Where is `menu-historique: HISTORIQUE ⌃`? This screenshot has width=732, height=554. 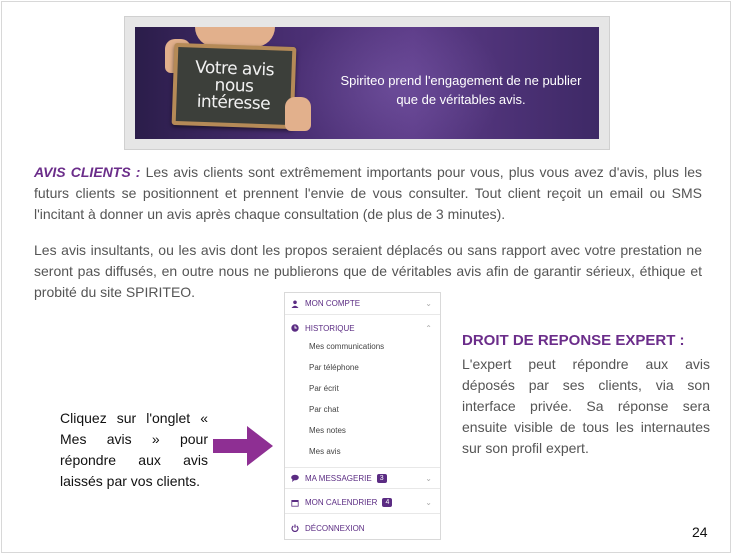 menu-historique: HISTORIQUE ⌃ is located at coordinates (362, 328).